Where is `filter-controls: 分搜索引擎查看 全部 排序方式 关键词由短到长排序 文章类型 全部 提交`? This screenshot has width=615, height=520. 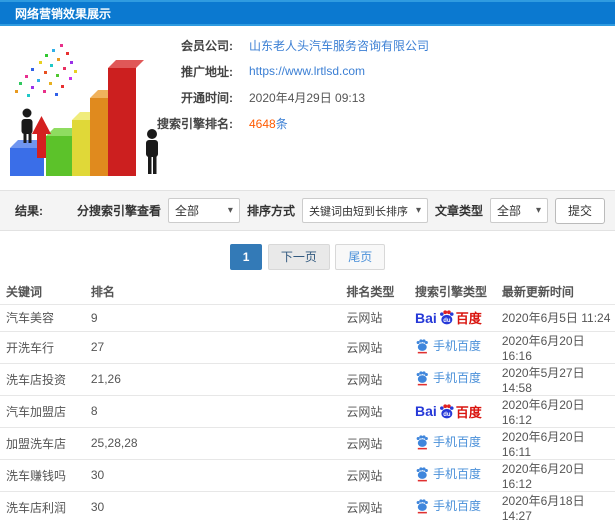
filter-controls: 分搜索引擎查看 全部 排序方式 关键词由短到长排序 文章类型 全部 提交 is located at coordinates (340, 210).